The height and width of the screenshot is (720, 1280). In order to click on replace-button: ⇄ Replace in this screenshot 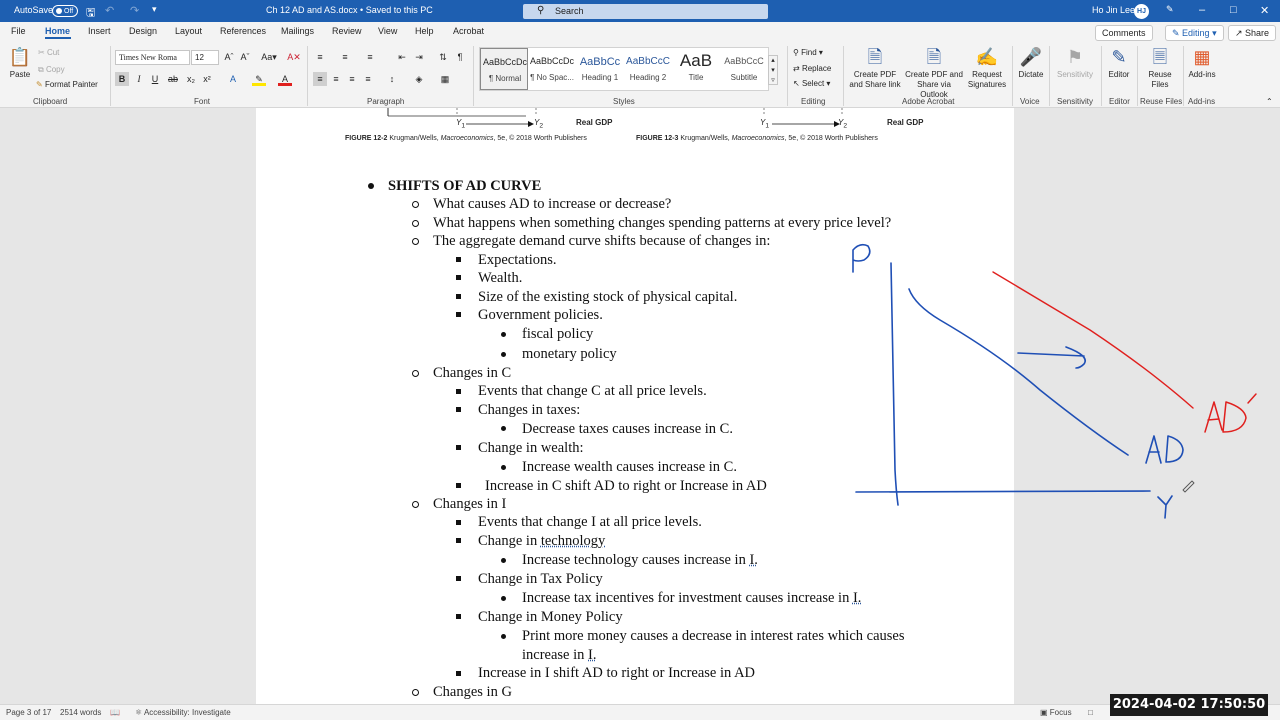, I will do `click(812, 68)`.